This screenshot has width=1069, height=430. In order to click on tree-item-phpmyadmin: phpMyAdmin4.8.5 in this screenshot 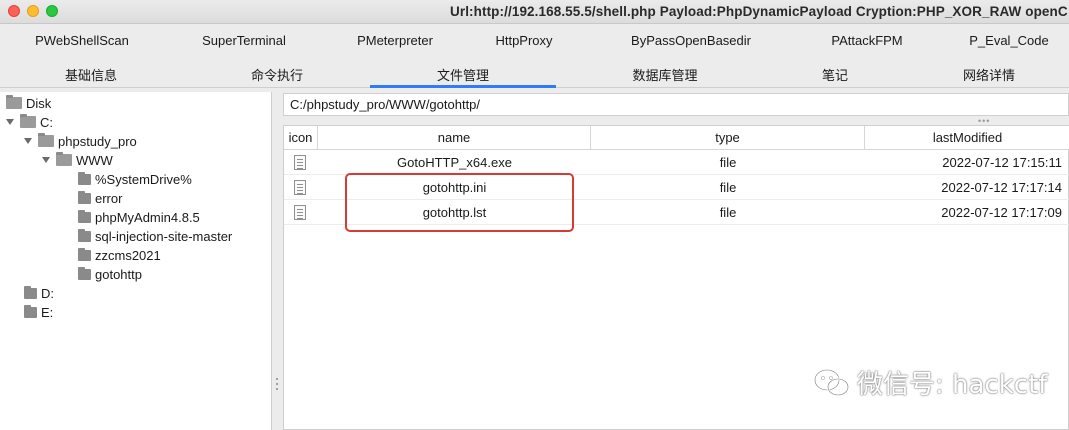, I will do `click(139, 217)`.